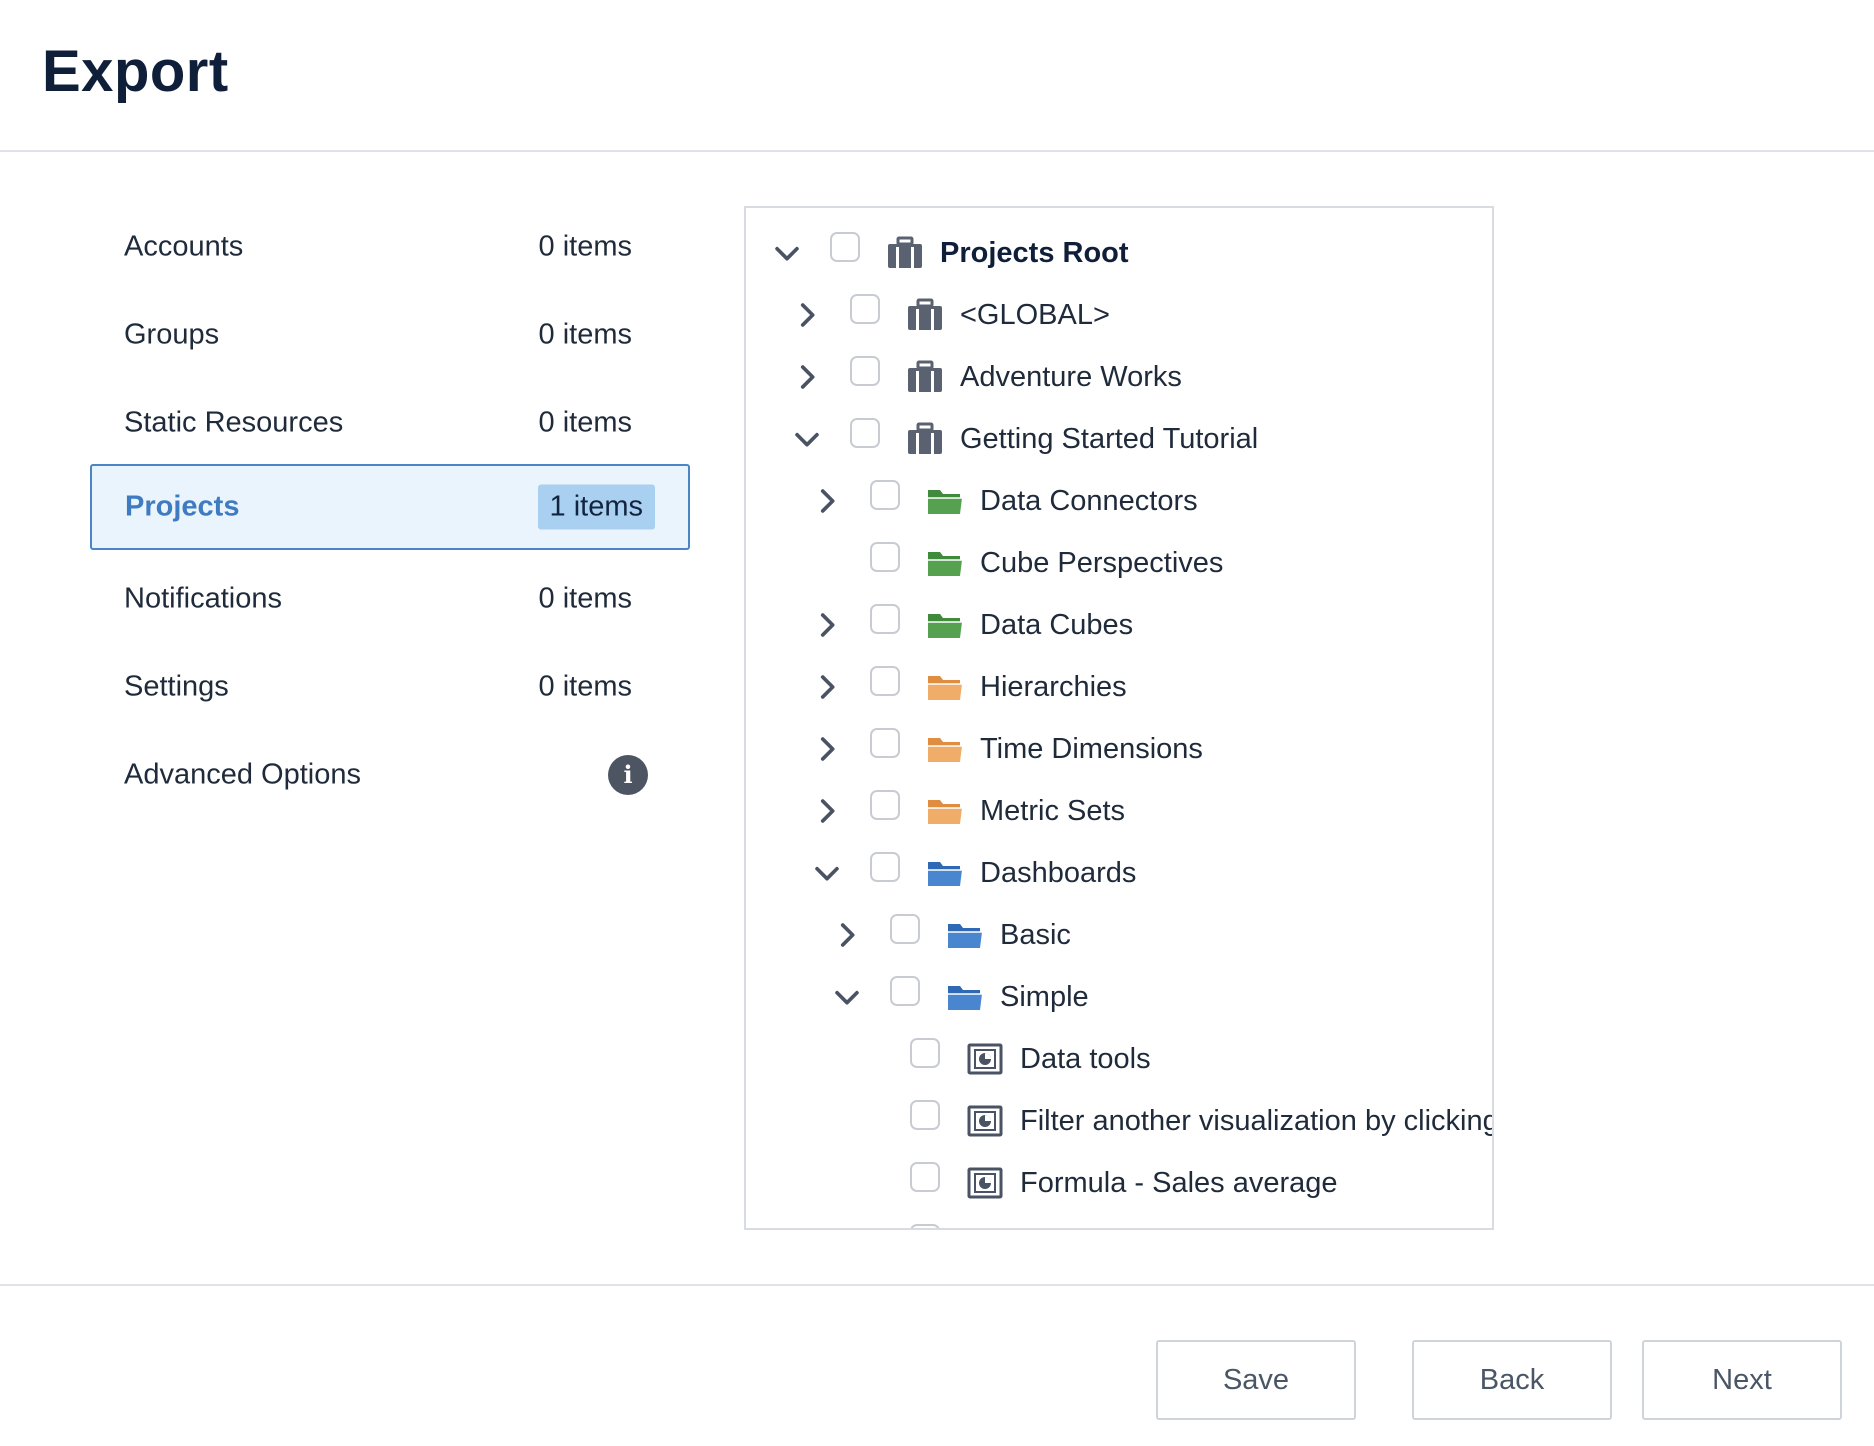  What do you see at coordinates (390, 599) in the screenshot?
I see `nav-item-notifications: Notifications 0 items` at bounding box center [390, 599].